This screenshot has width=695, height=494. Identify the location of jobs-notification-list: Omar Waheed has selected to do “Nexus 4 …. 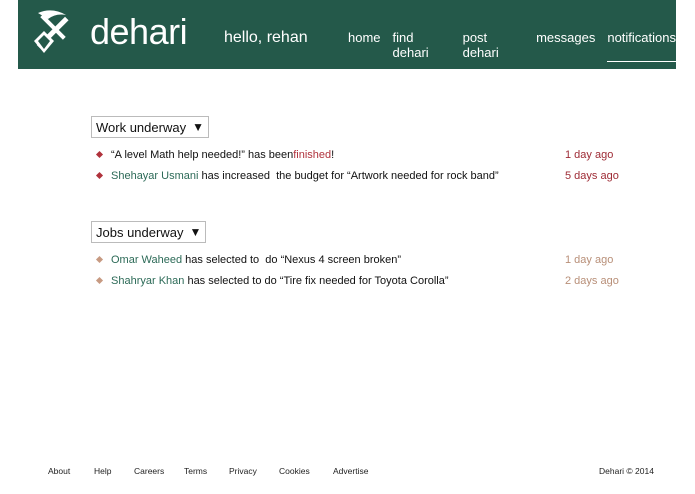
(361, 270).